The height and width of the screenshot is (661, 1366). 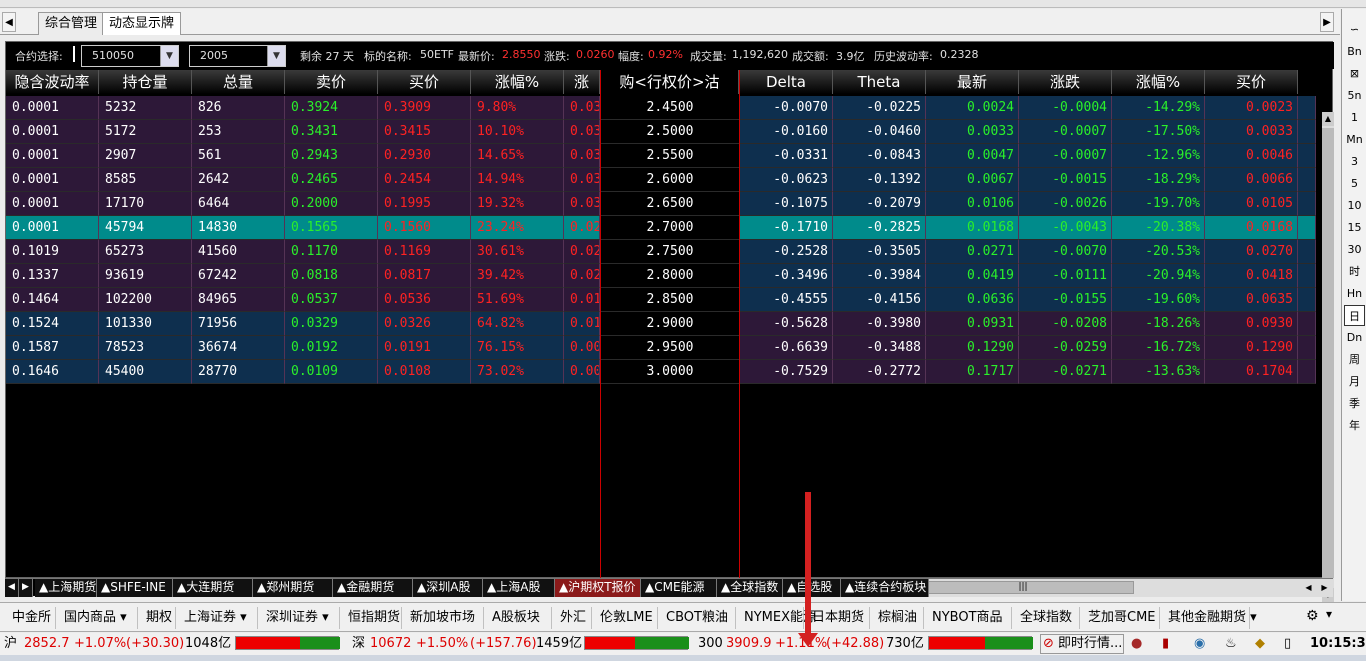 I want to click on period-button: 5, so click(x=1354, y=183).